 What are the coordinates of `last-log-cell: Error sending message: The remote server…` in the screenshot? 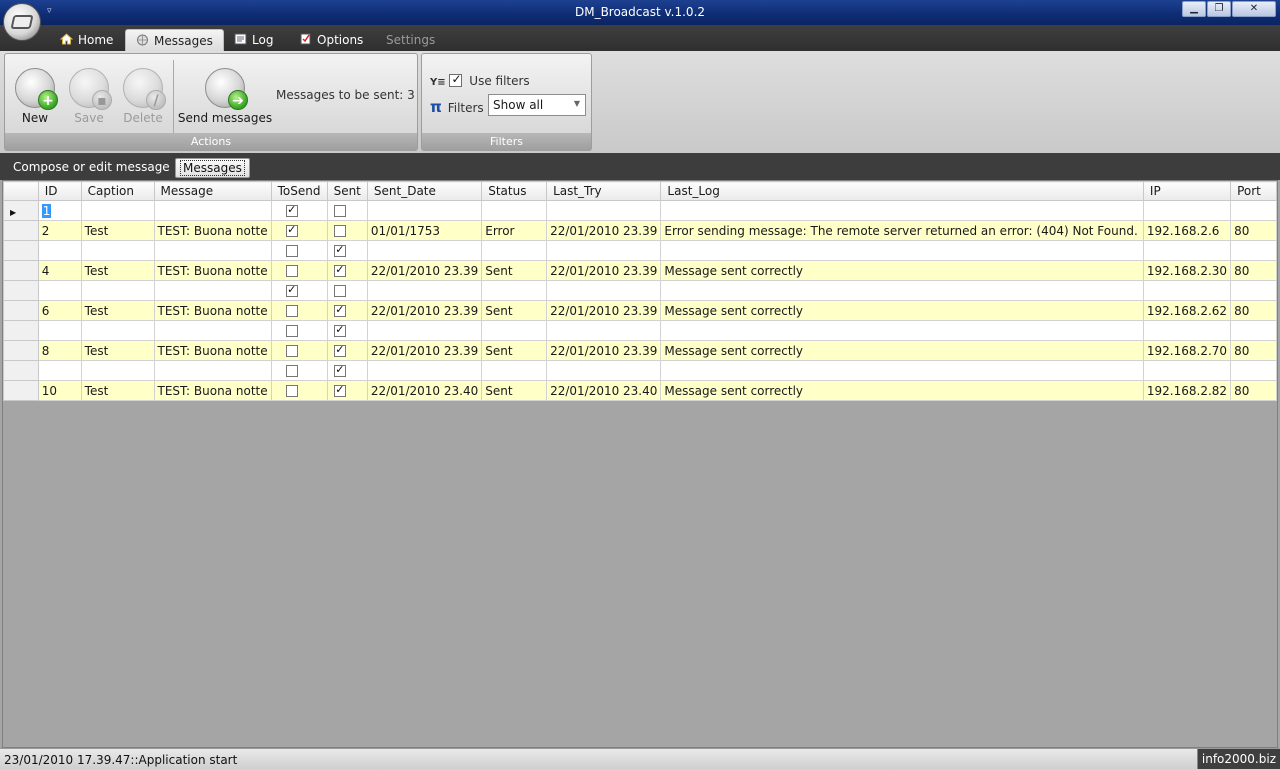 It's located at (902, 230).